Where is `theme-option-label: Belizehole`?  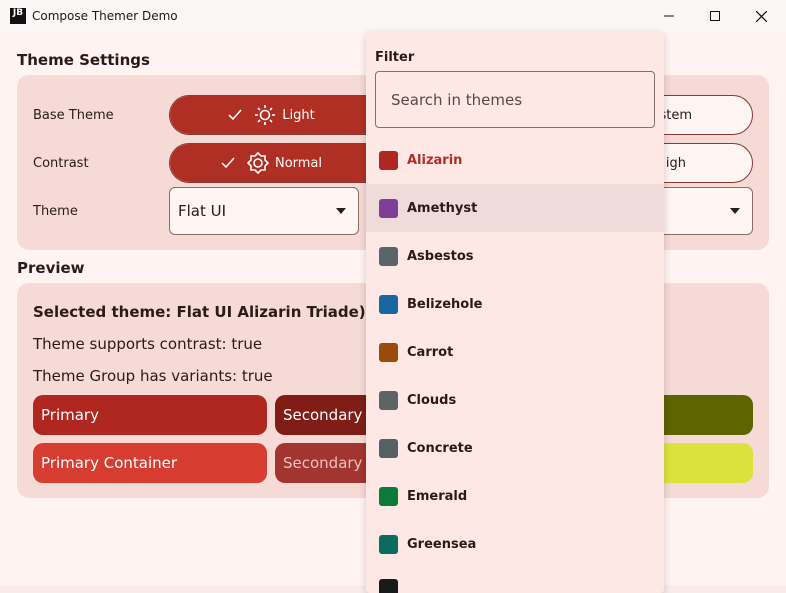
theme-option-label: Belizehole is located at coordinates (445, 304).